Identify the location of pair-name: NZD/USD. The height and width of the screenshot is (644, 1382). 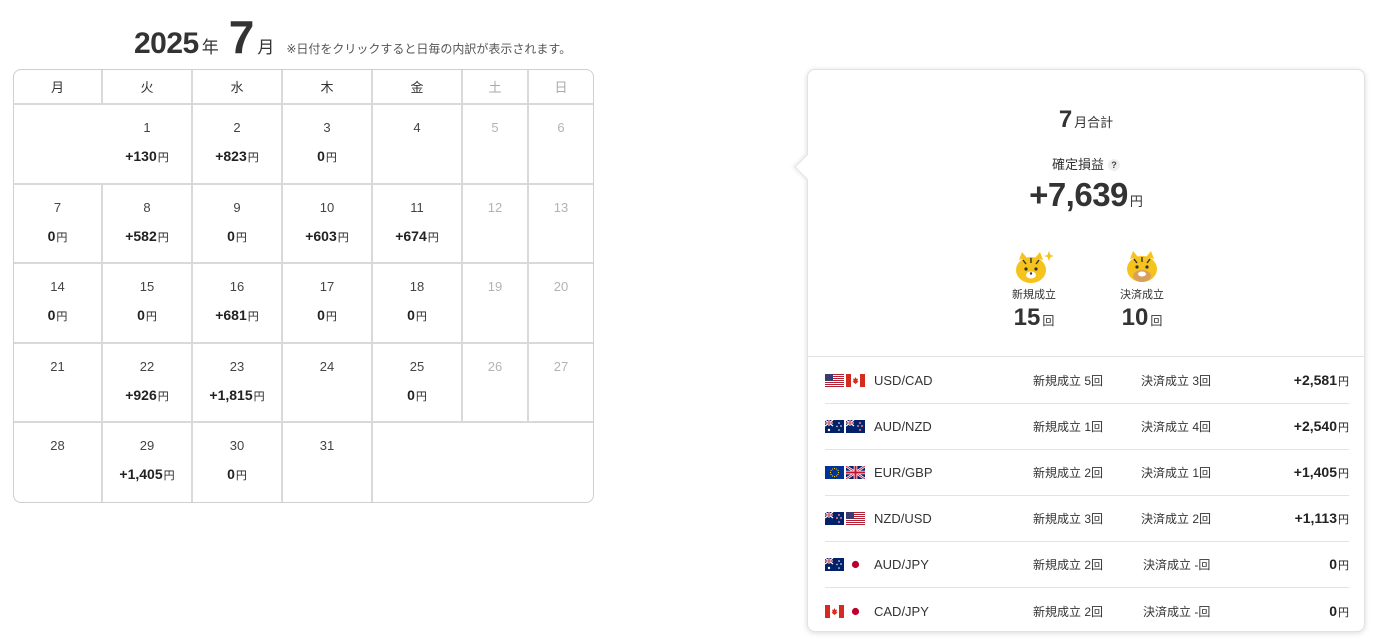
(903, 518).